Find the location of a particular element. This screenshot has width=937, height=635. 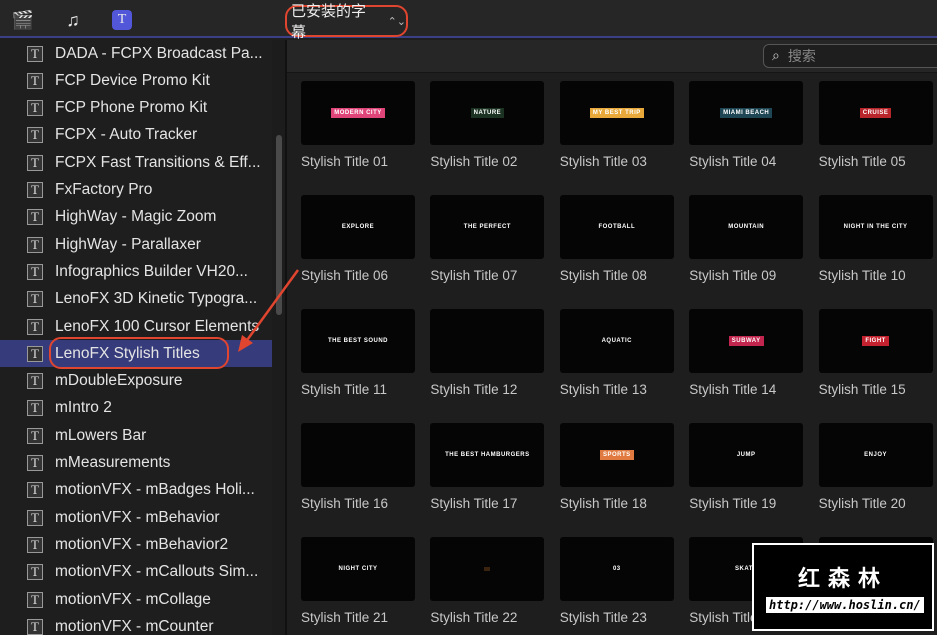

title-thumbnail: AQUATIC is located at coordinates (616, 341).